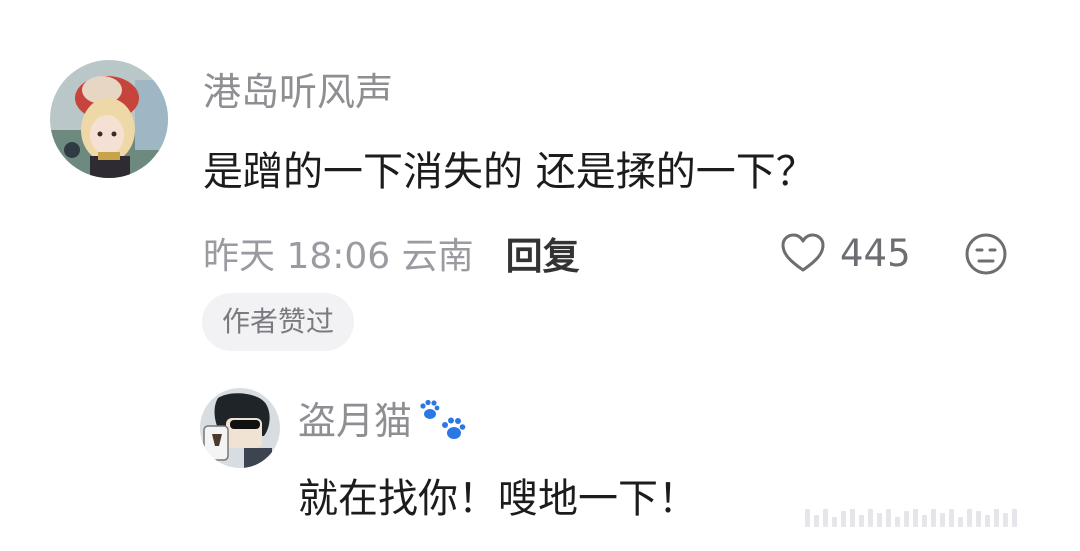 Image resolution: width=1080 pixels, height=551 pixels. I want to click on replier-username-row: 盗月猫, so click(385, 421).